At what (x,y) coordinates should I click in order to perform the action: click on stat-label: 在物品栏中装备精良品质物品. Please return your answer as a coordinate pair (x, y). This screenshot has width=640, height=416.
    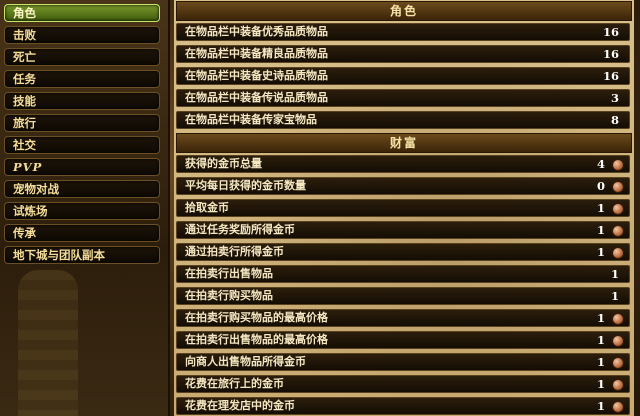
    Looking at the image, I should click on (256, 53).